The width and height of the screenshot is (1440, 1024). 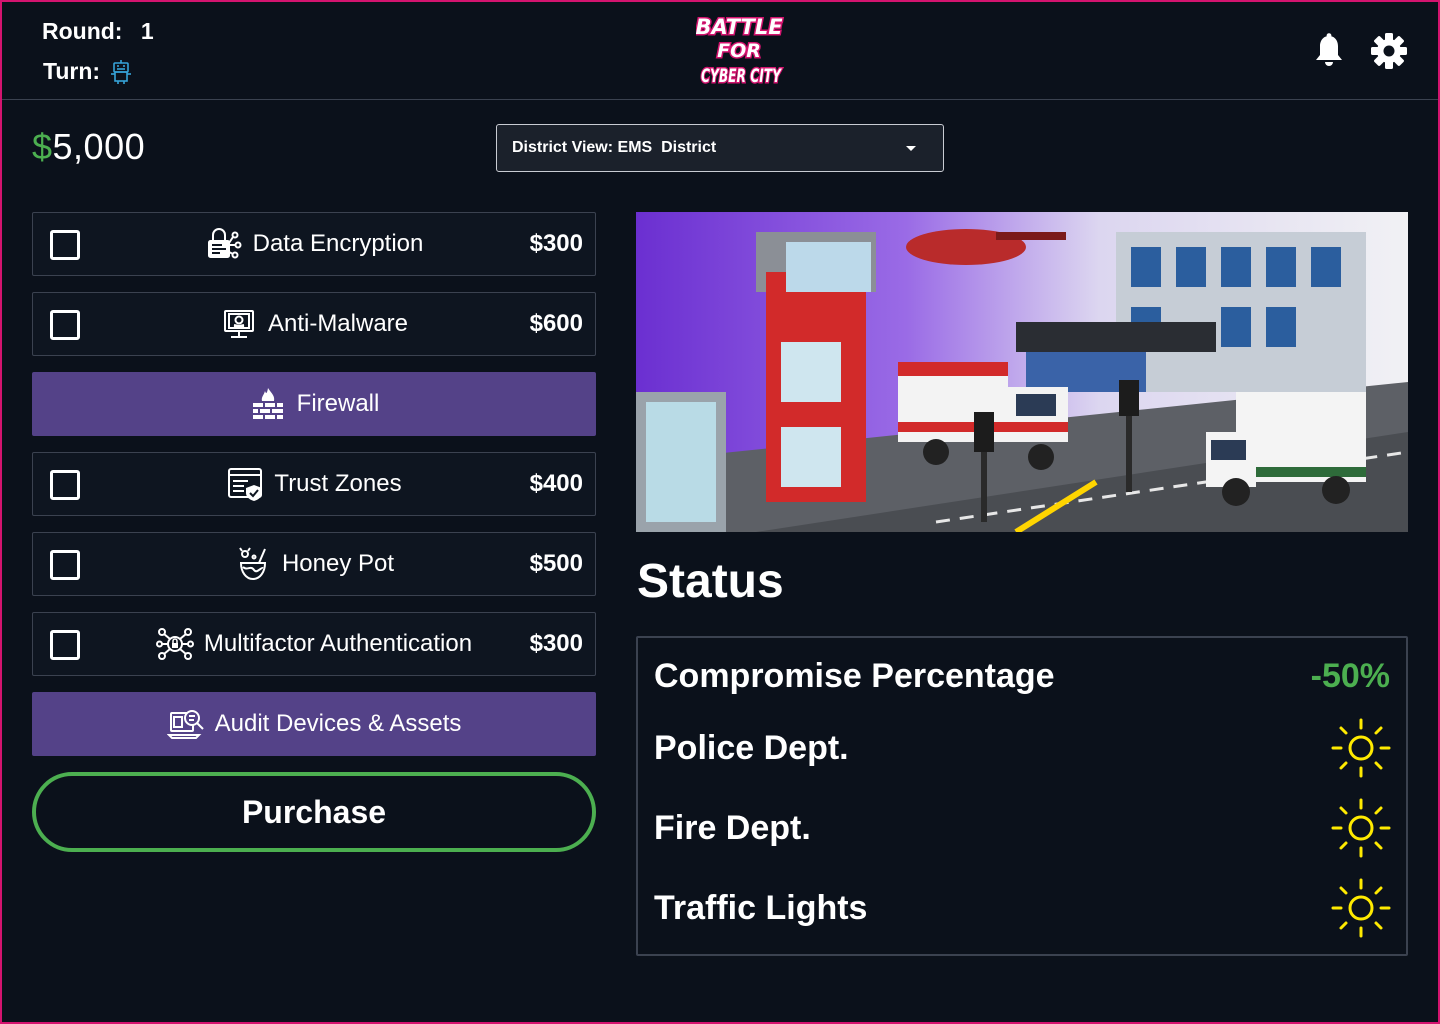 I want to click on defense-item-firewall: Firewall, so click(x=314, y=404).